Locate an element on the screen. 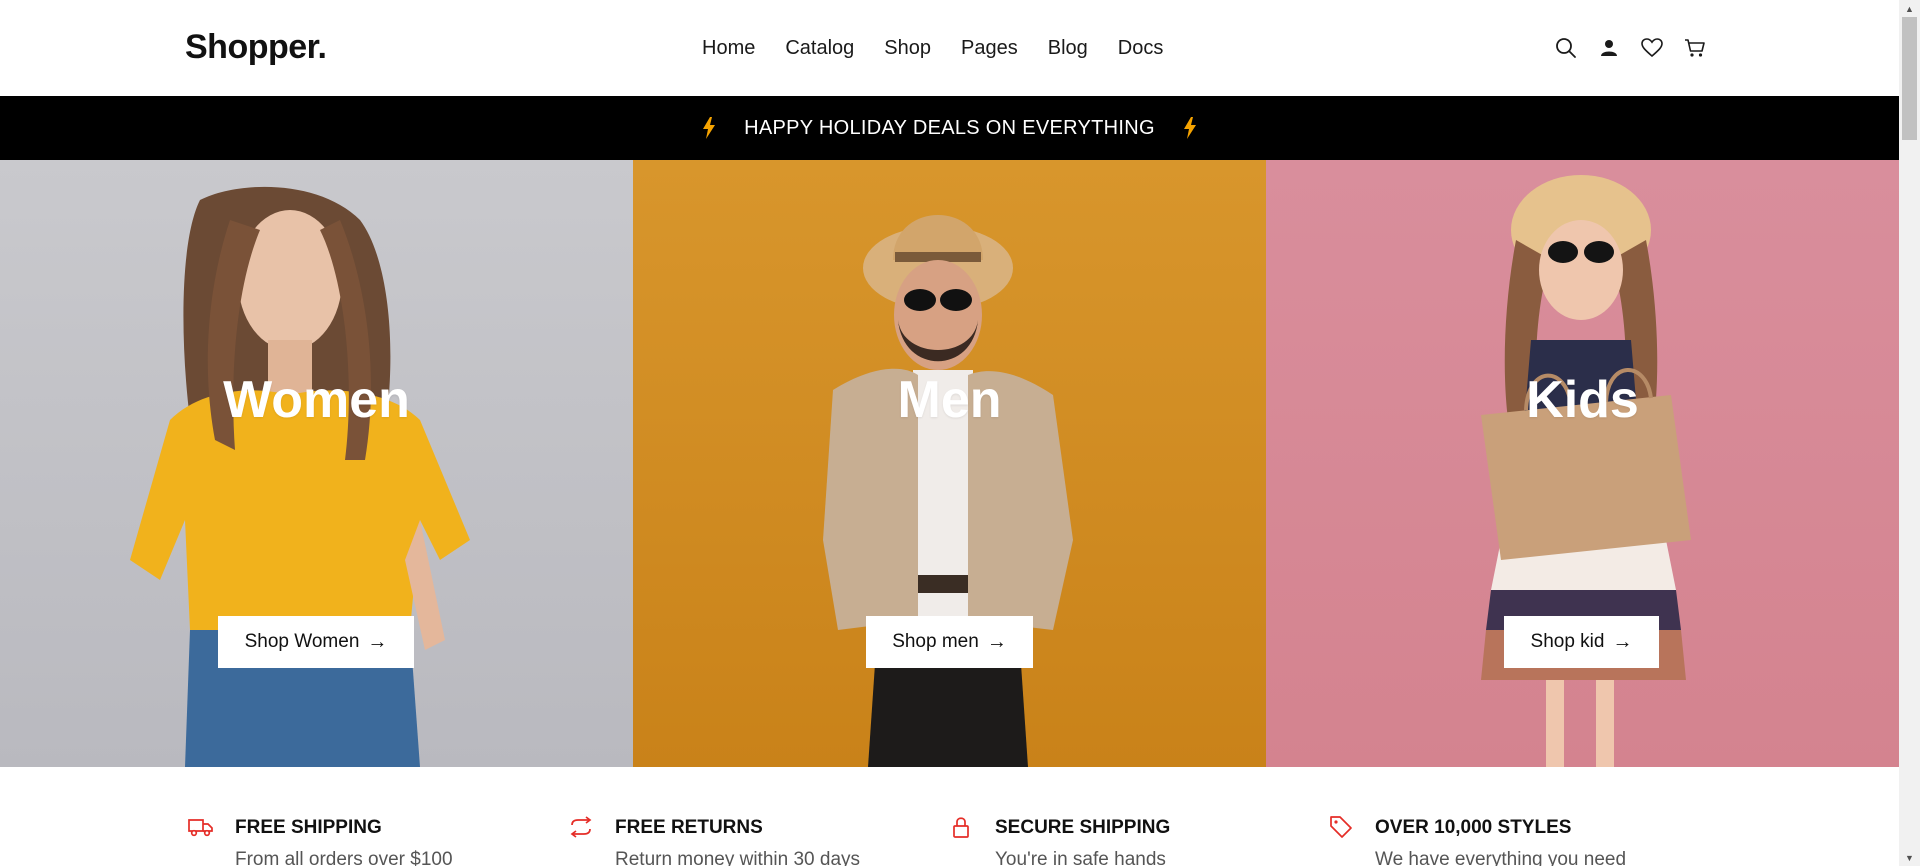  shop-women-button: Shop Women → is located at coordinates (316, 642).